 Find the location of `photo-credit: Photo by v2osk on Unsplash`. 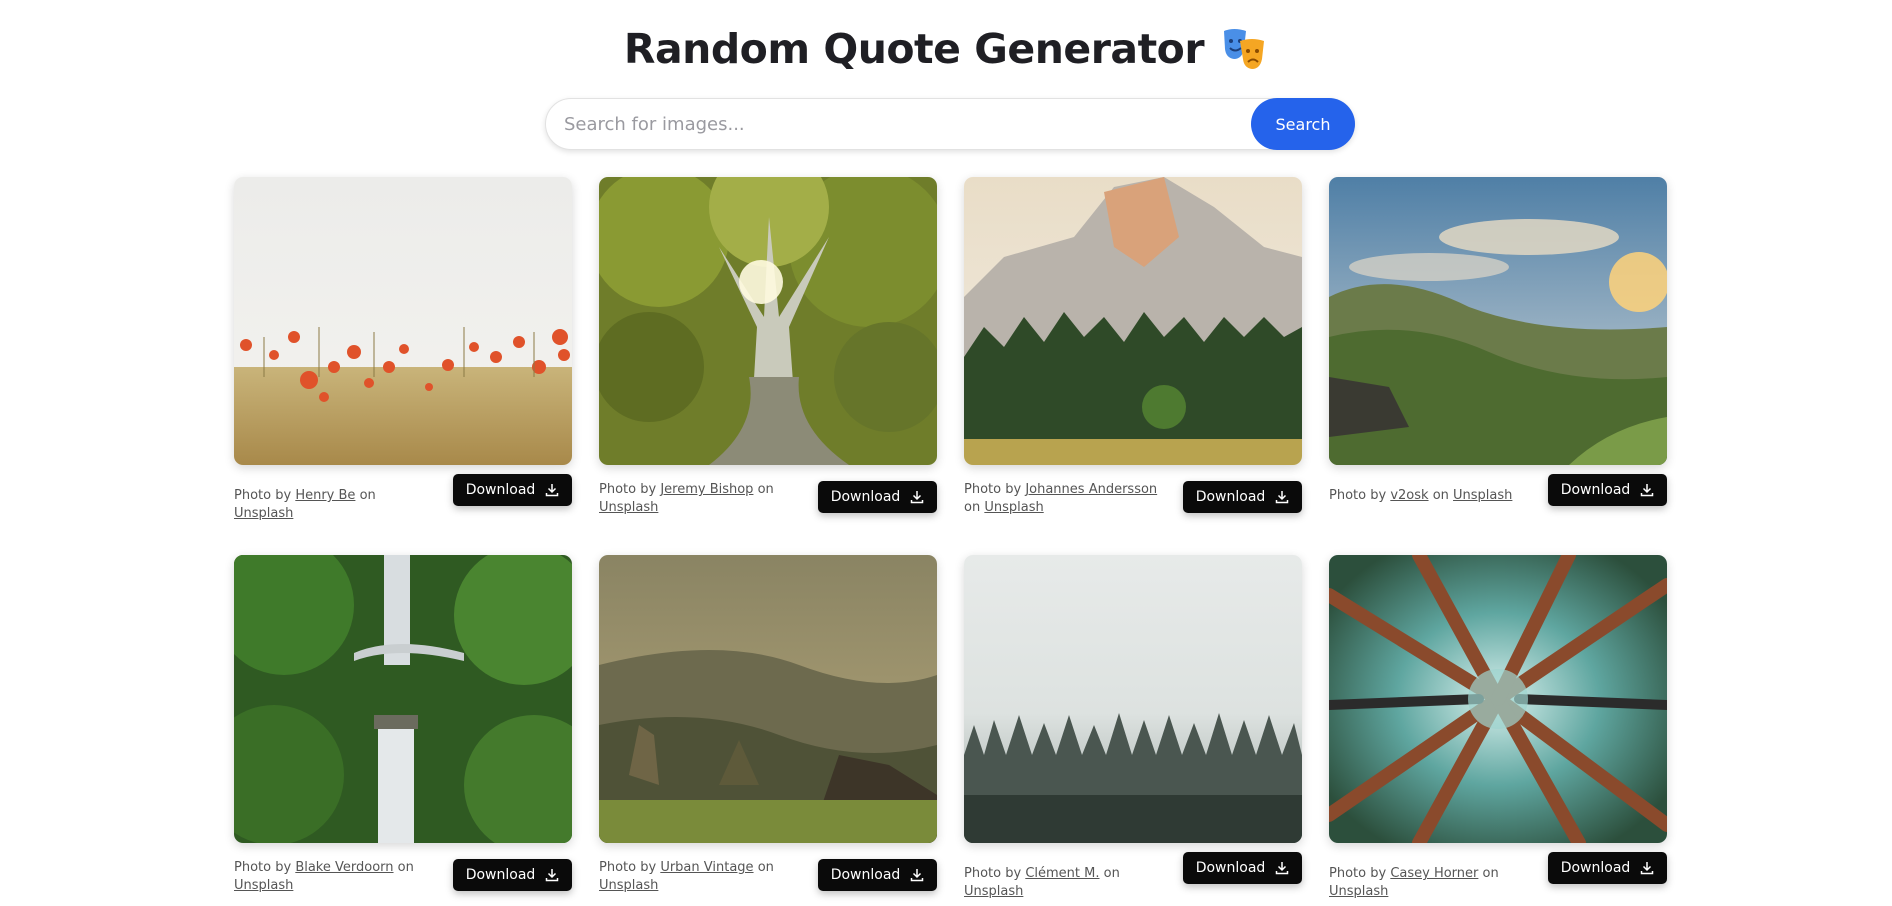

photo-credit: Photo by v2osk on Unsplash is located at coordinates (1421, 495).